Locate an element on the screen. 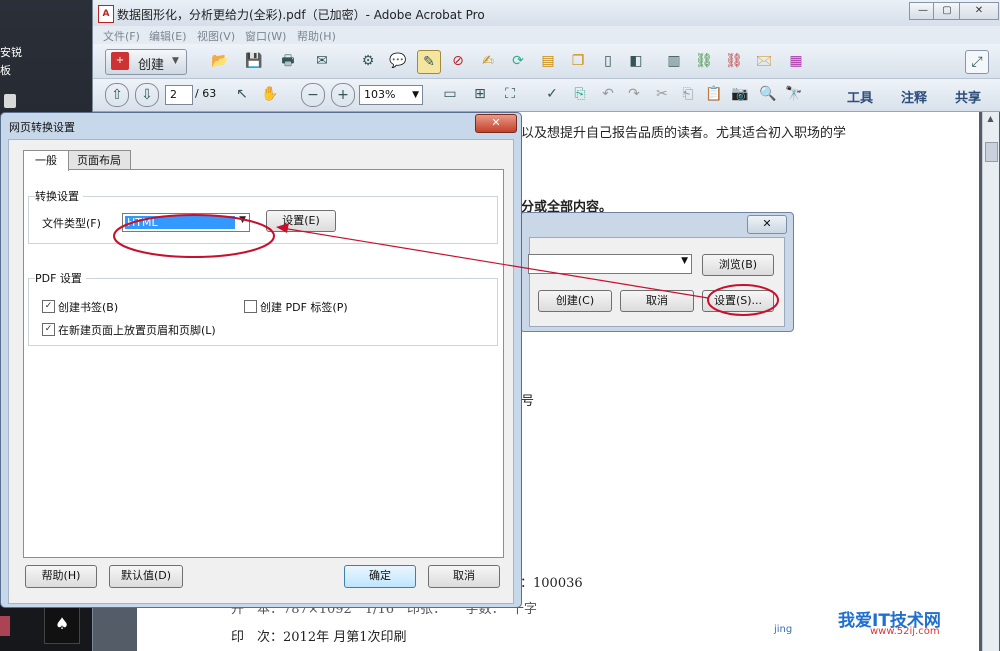  watermark: Baidu 经验 我爱IT技术网 jing www.52ij.com is located at coordinates (875, 595).